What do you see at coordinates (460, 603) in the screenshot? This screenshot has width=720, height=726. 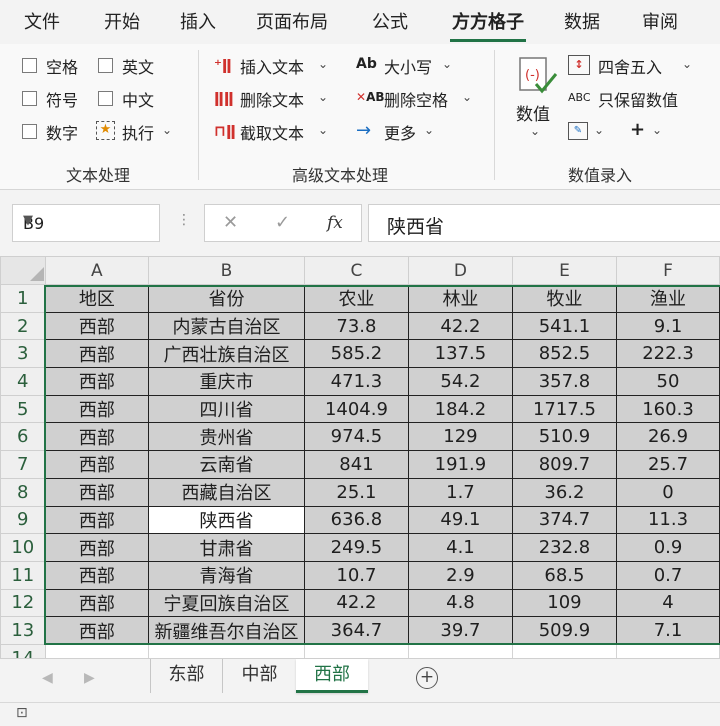 I see `cell-d12: 4.8` at bounding box center [460, 603].